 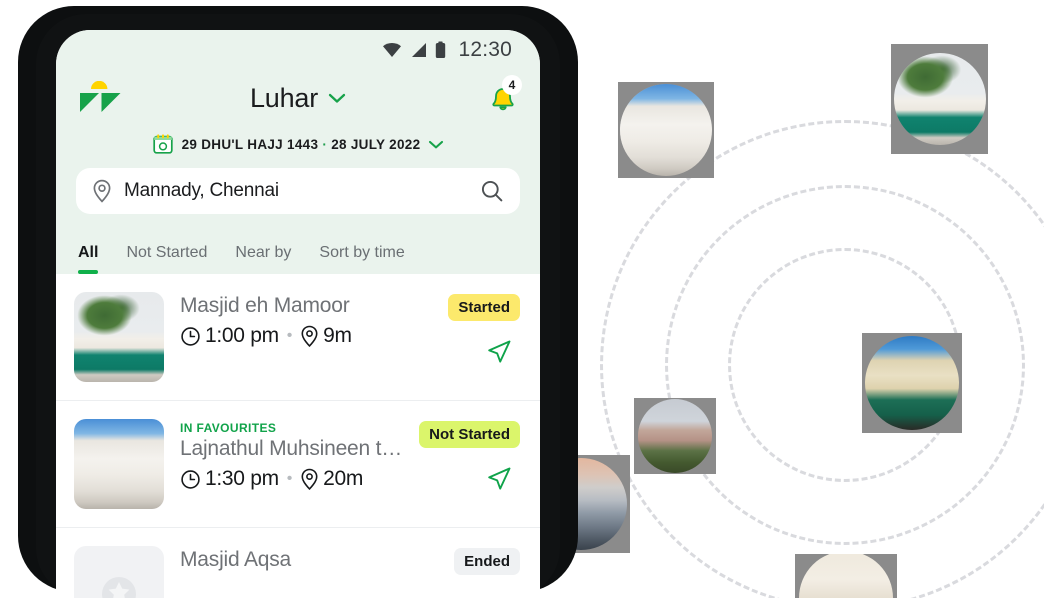 What do you see at coordinates (228, 428) in the screenshot?
I see `favourite-label: IN FAVOURITES` at bounding box center [228, 428].